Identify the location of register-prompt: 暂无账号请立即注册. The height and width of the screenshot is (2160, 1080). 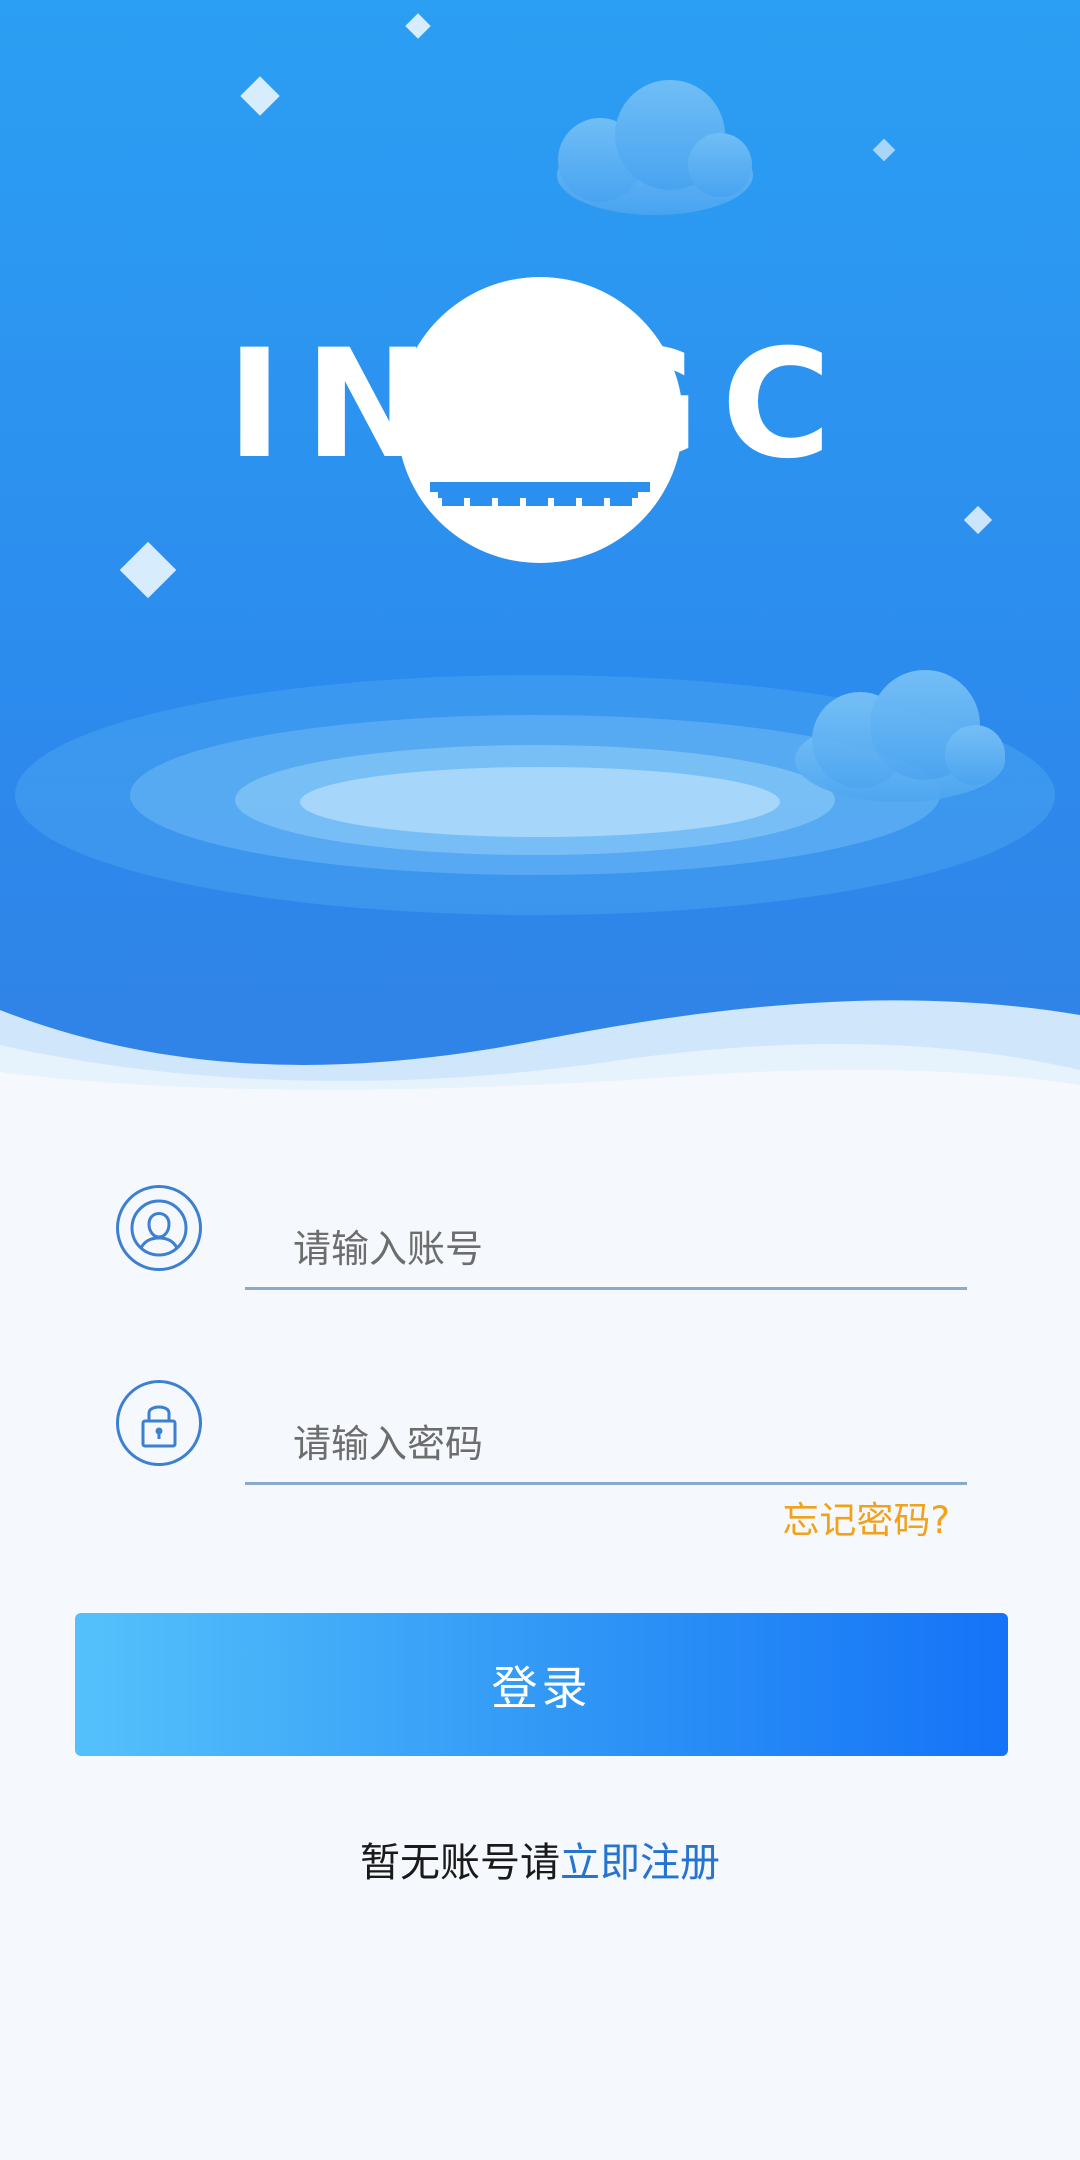
(540, 1859).